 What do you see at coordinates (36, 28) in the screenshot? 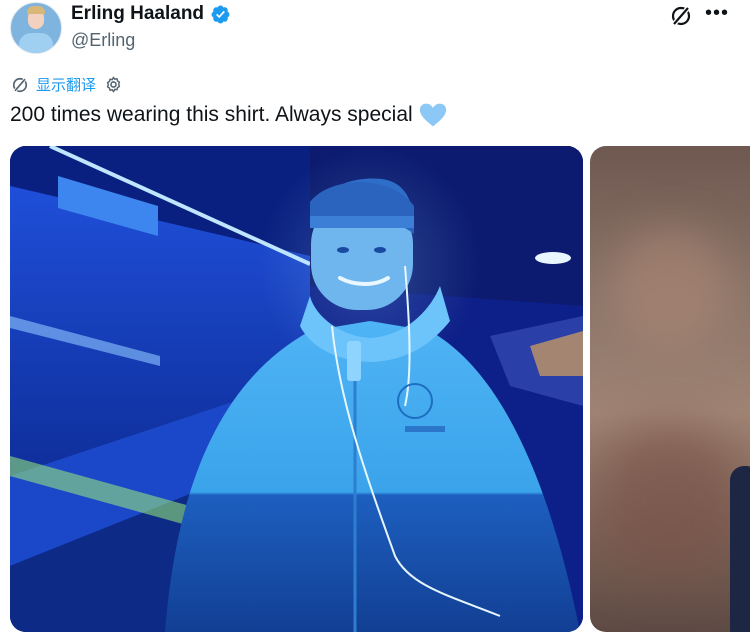
I see `author-avatar` at bounding box center [36, 28].